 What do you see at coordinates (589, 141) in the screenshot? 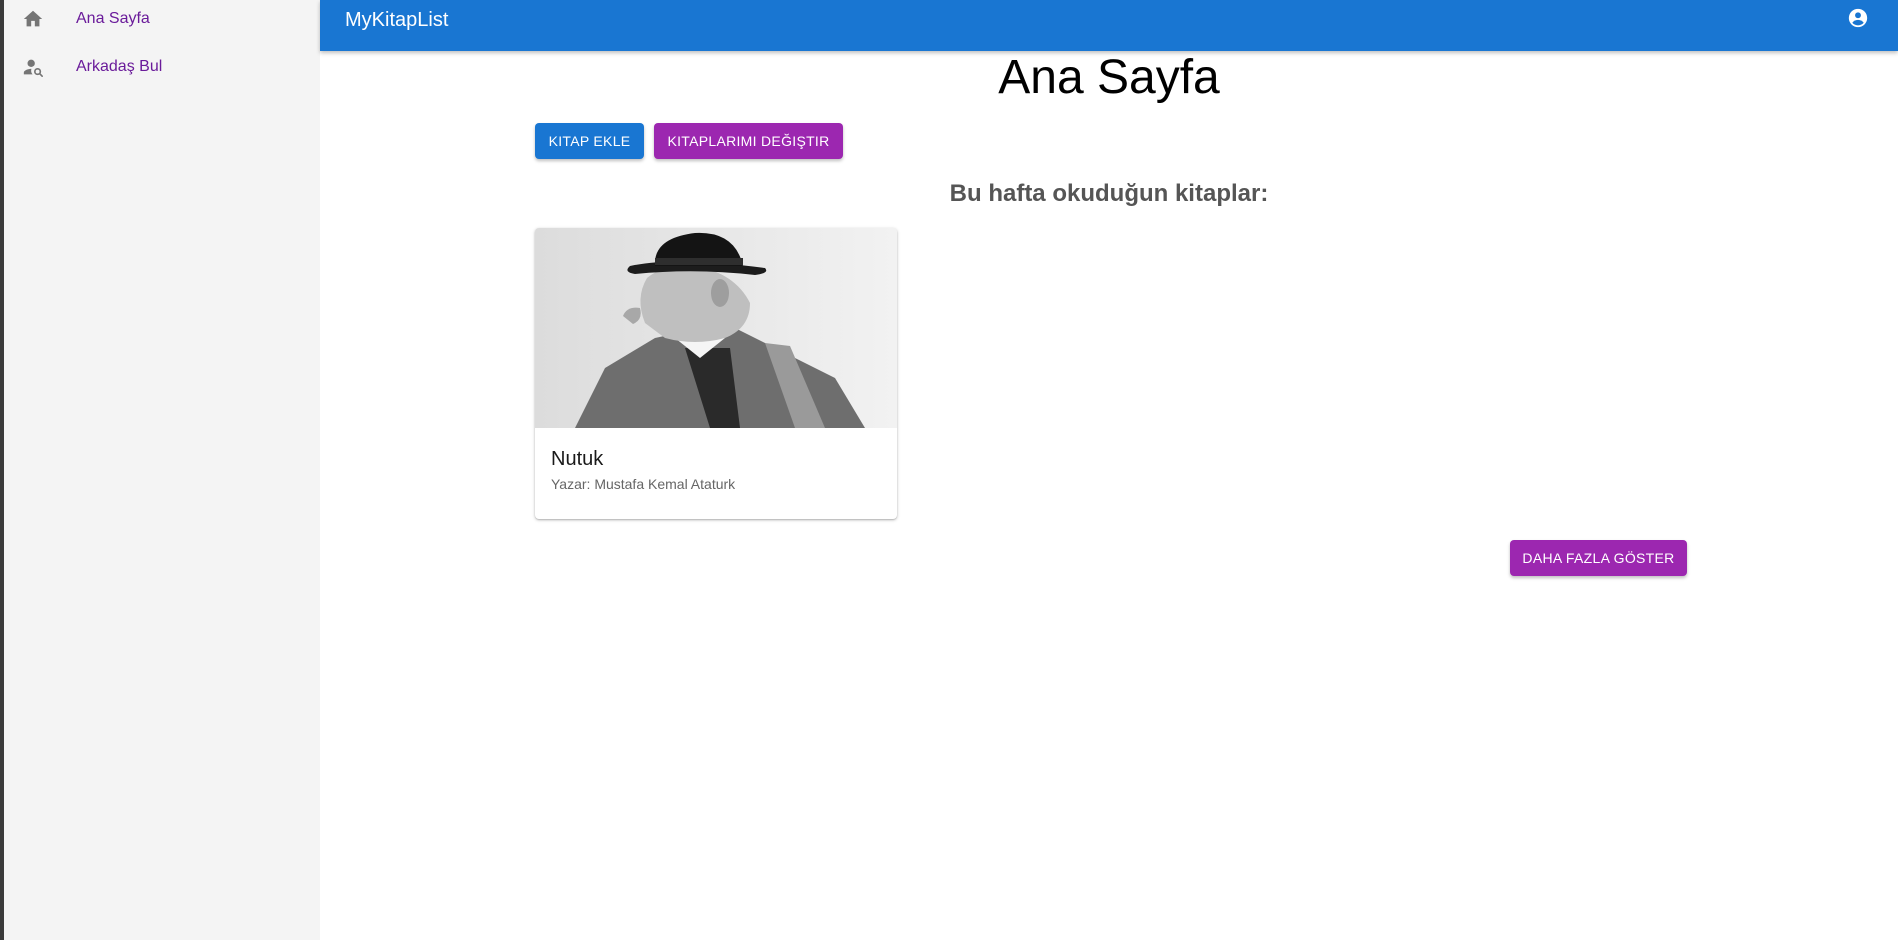
I see `add-book-button: KITAP EKLE` at bounding box center [589, 141].